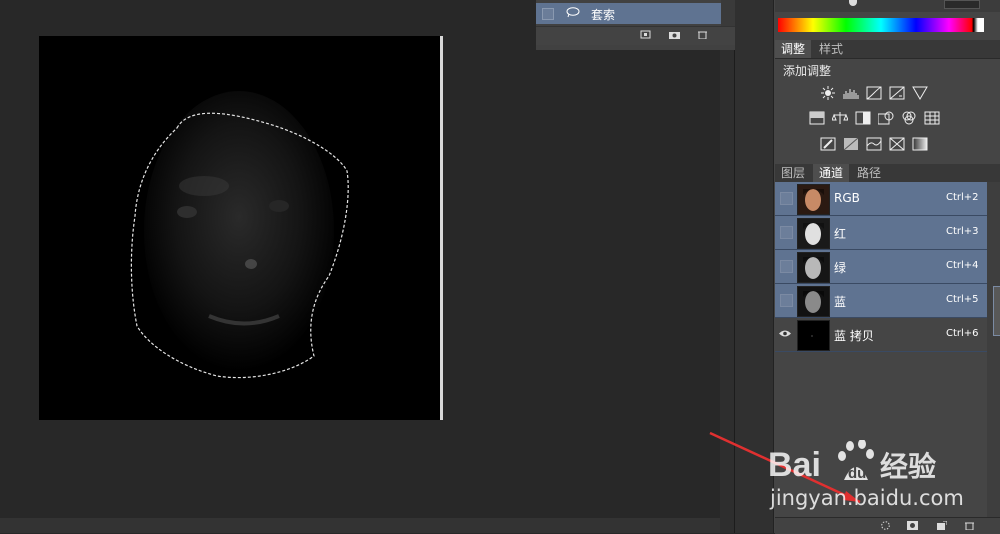 This screenshot has height=534, width=1000. What do you see at coordinates (857, 473) in the screenshot?
I see `svg-text: du` at bounding box center [857, 473].